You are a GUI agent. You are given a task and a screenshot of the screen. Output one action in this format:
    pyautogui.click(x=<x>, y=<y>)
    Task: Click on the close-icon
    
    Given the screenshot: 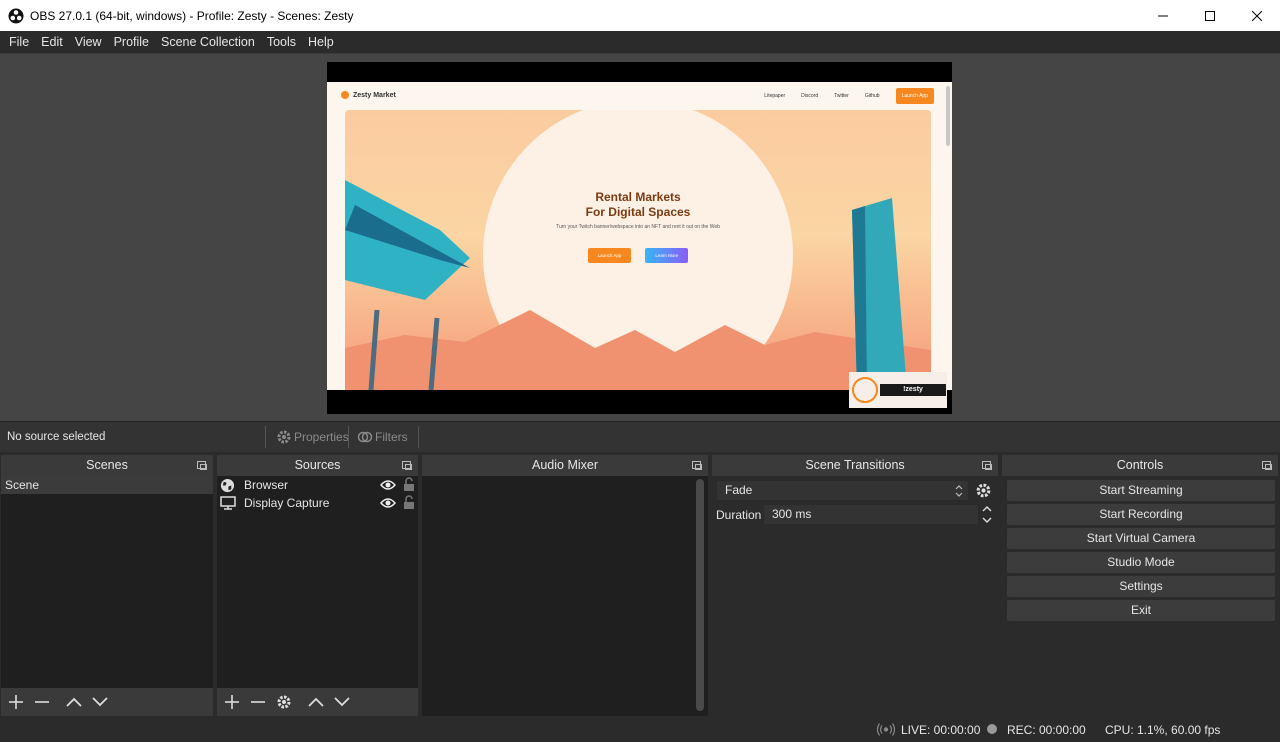 What is the action you would take?
    pyautogui.click(x=1256, y=15)
    